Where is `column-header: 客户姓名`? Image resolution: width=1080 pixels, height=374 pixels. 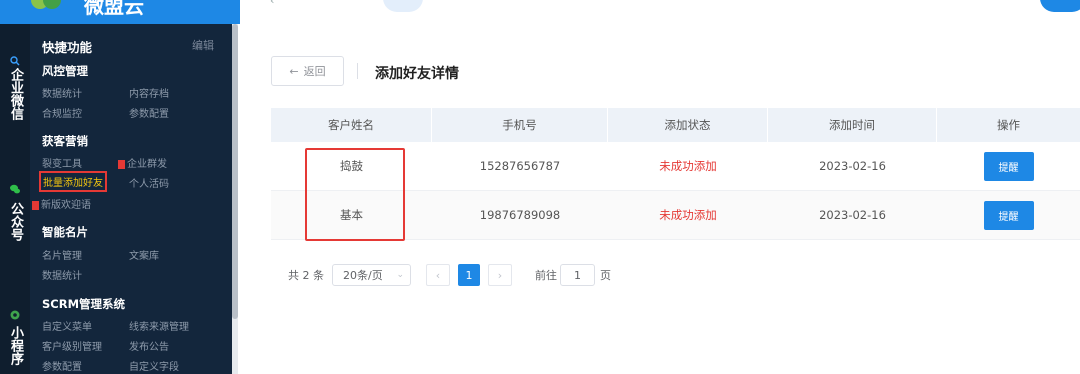
column-header: 客户姓名 is located at coordinates (351, 125).